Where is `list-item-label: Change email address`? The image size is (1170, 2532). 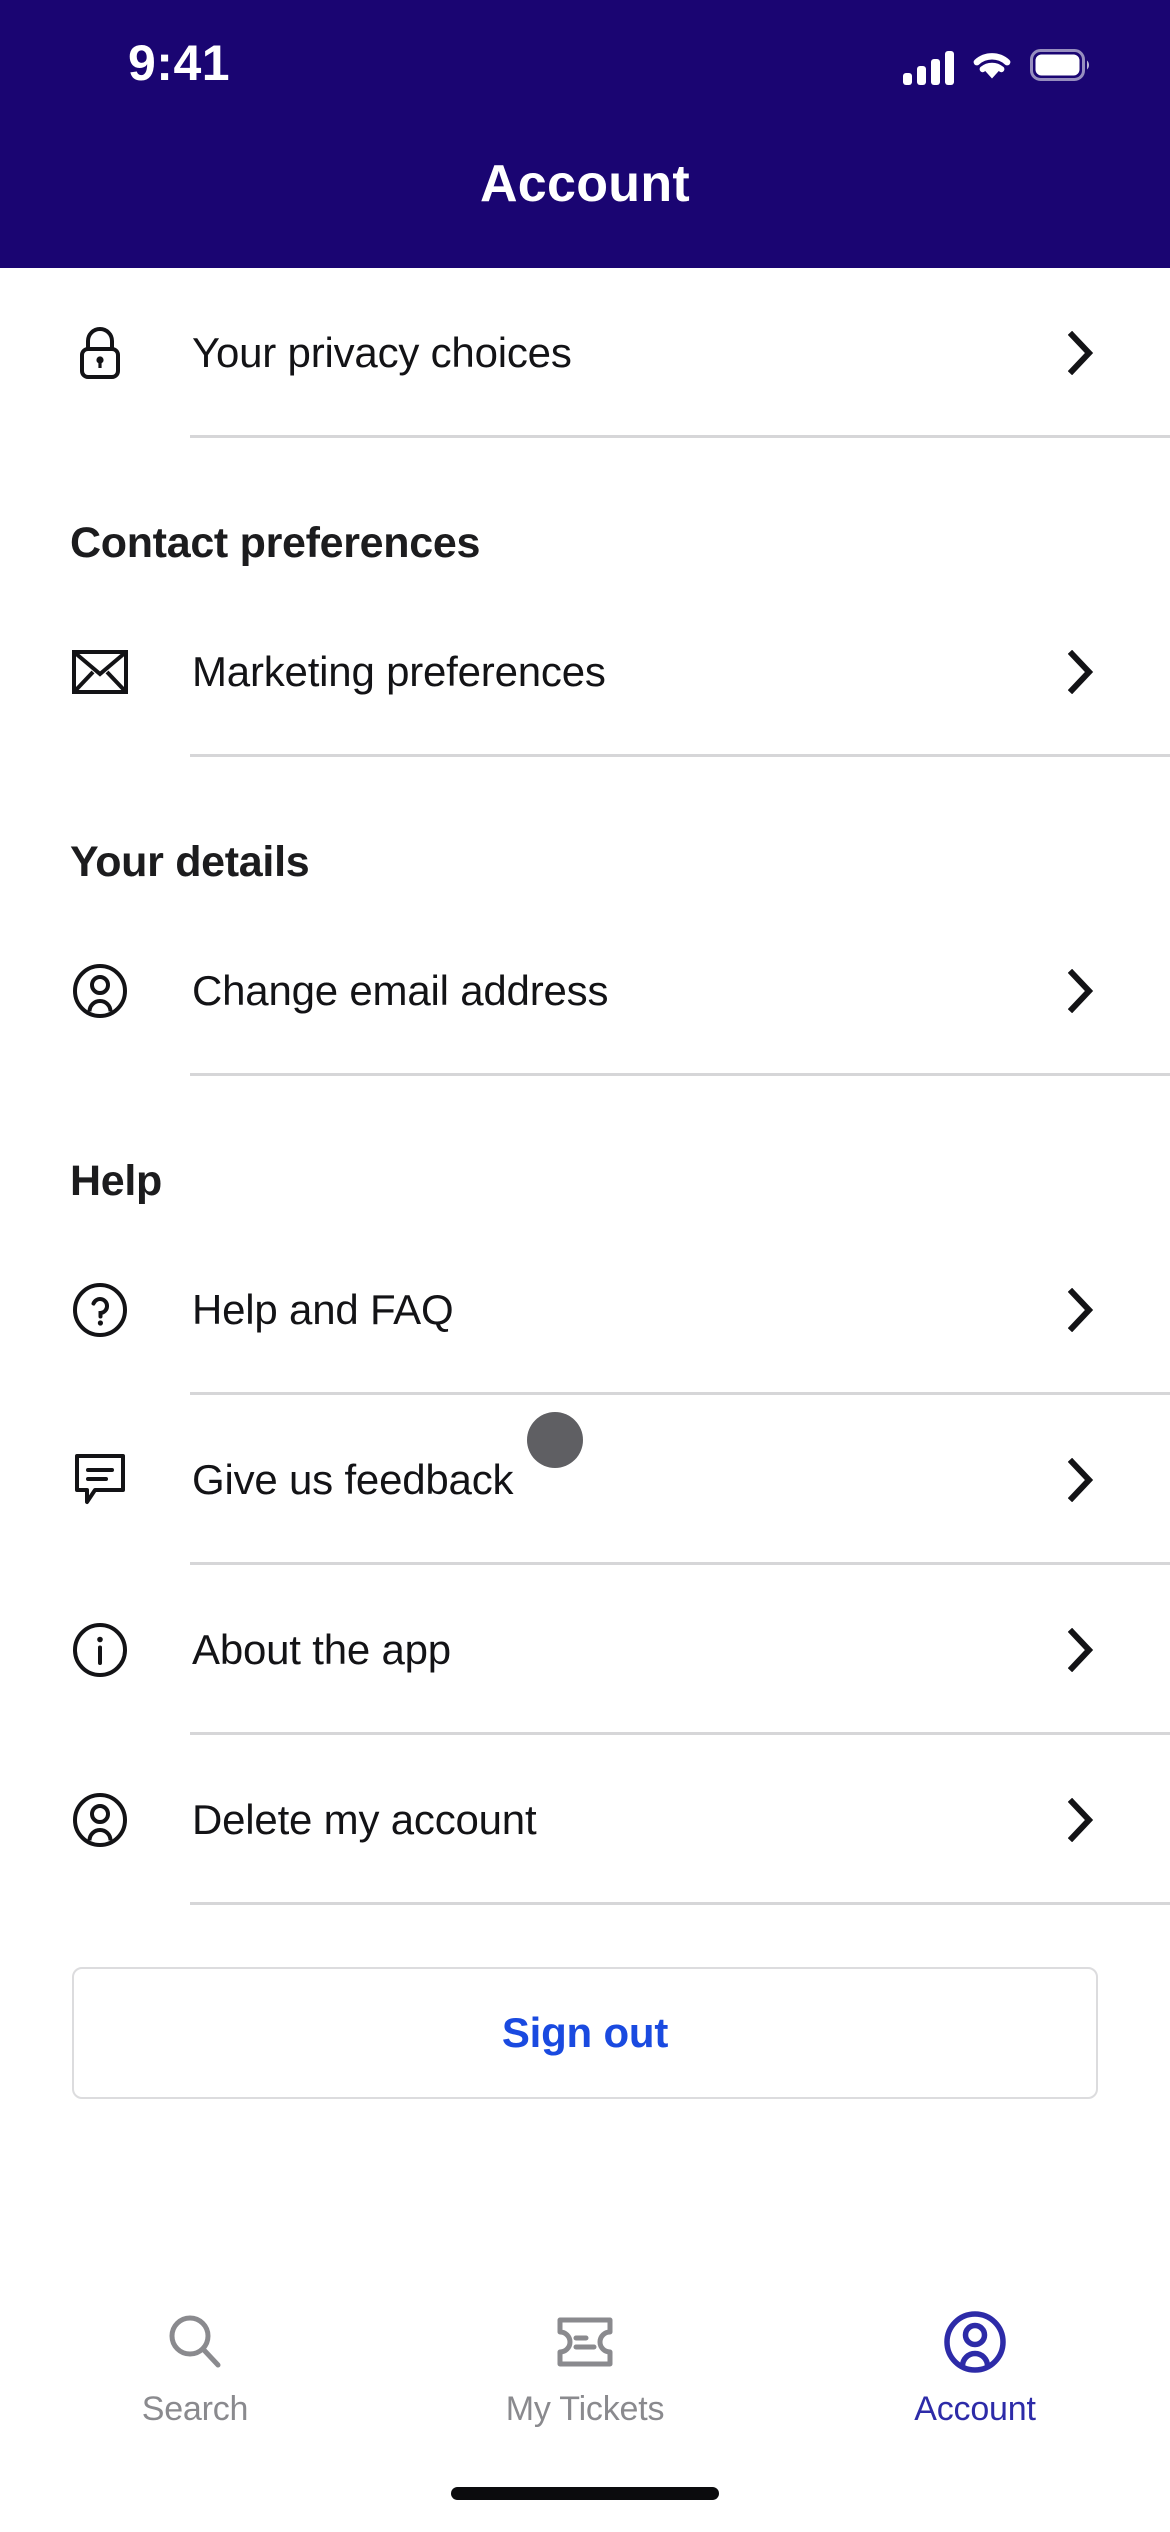 list-item-label: Change email address is located at coordinates (400, 990).